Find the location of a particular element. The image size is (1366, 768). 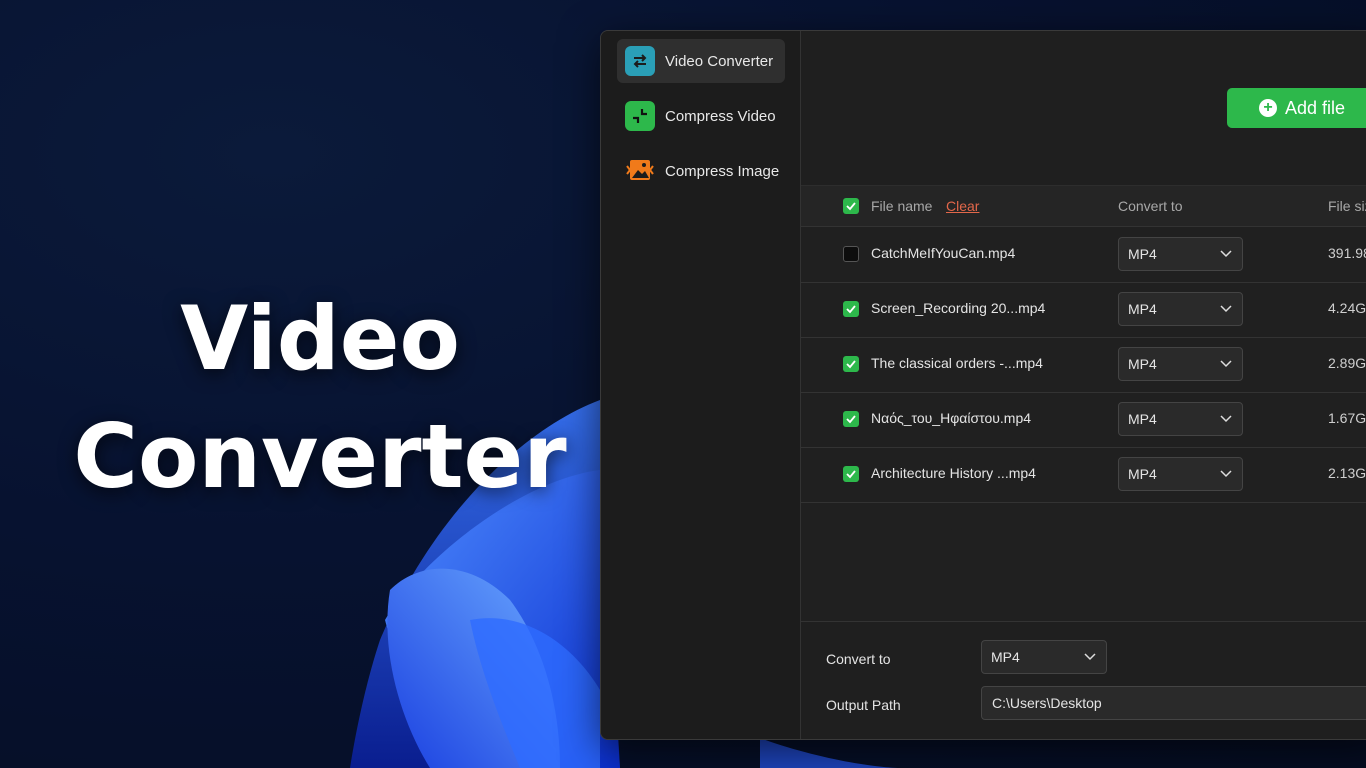

table-row: Screen_Recording 20...mp4 MP4 4.24G is located at coordinates (1083, 310).